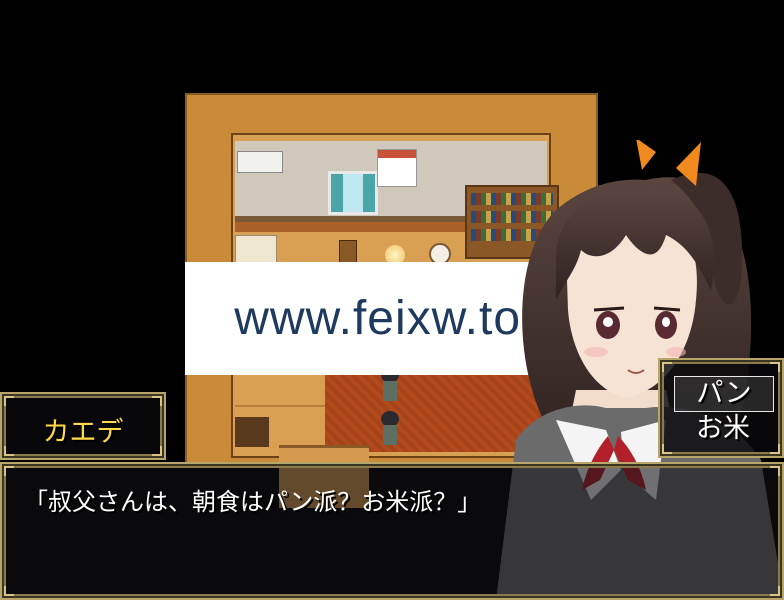  Describe the element at coordinates (260, 162) in the screenshot. I see `air-conditioner` at that location.